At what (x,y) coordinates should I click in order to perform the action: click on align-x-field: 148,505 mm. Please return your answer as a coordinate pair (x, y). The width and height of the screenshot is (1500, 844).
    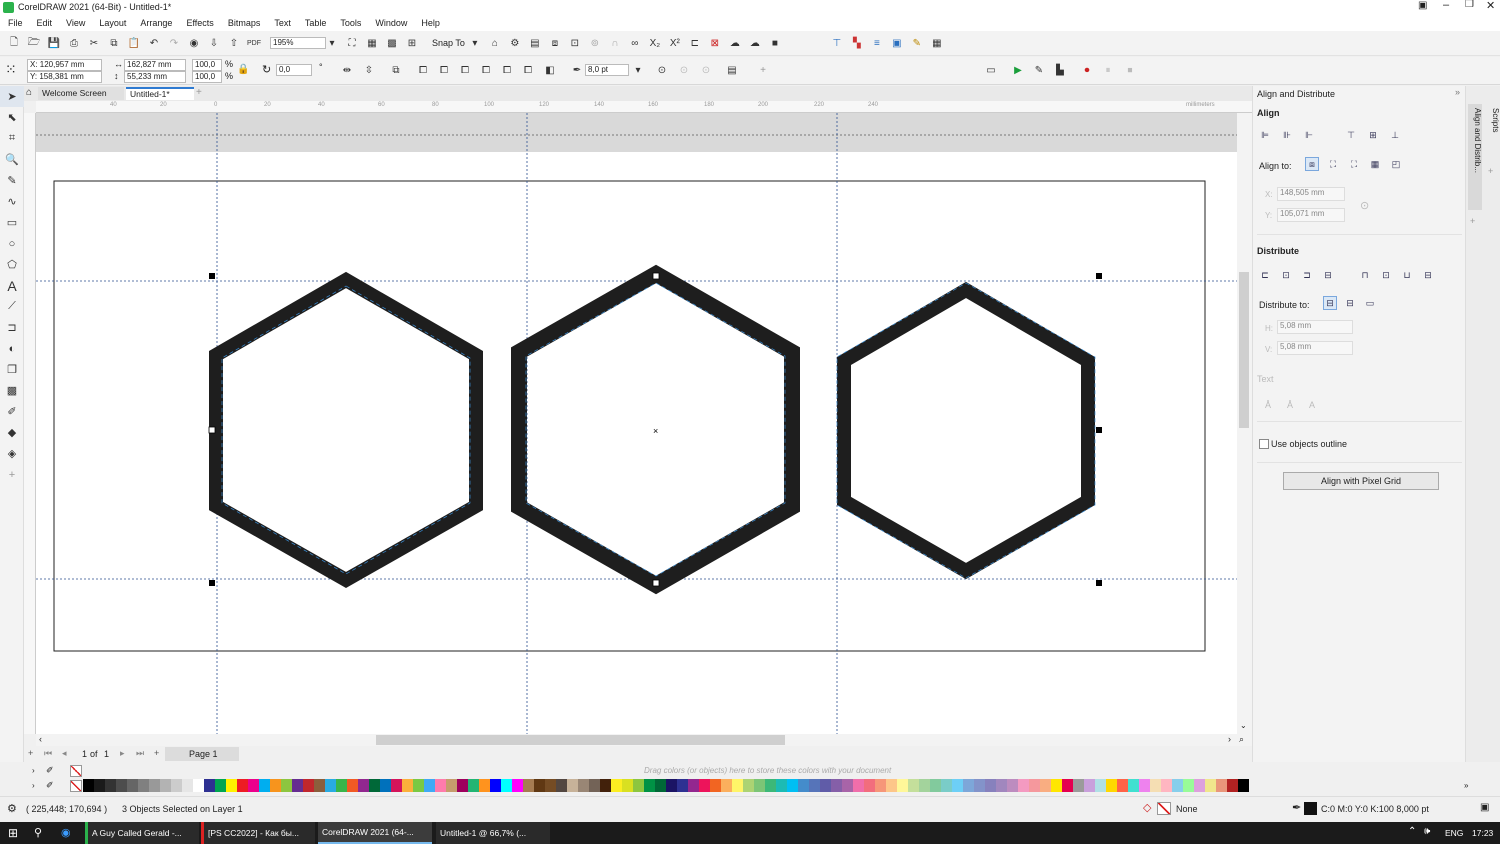
    Looking at the image, I should click on (1311, 194).